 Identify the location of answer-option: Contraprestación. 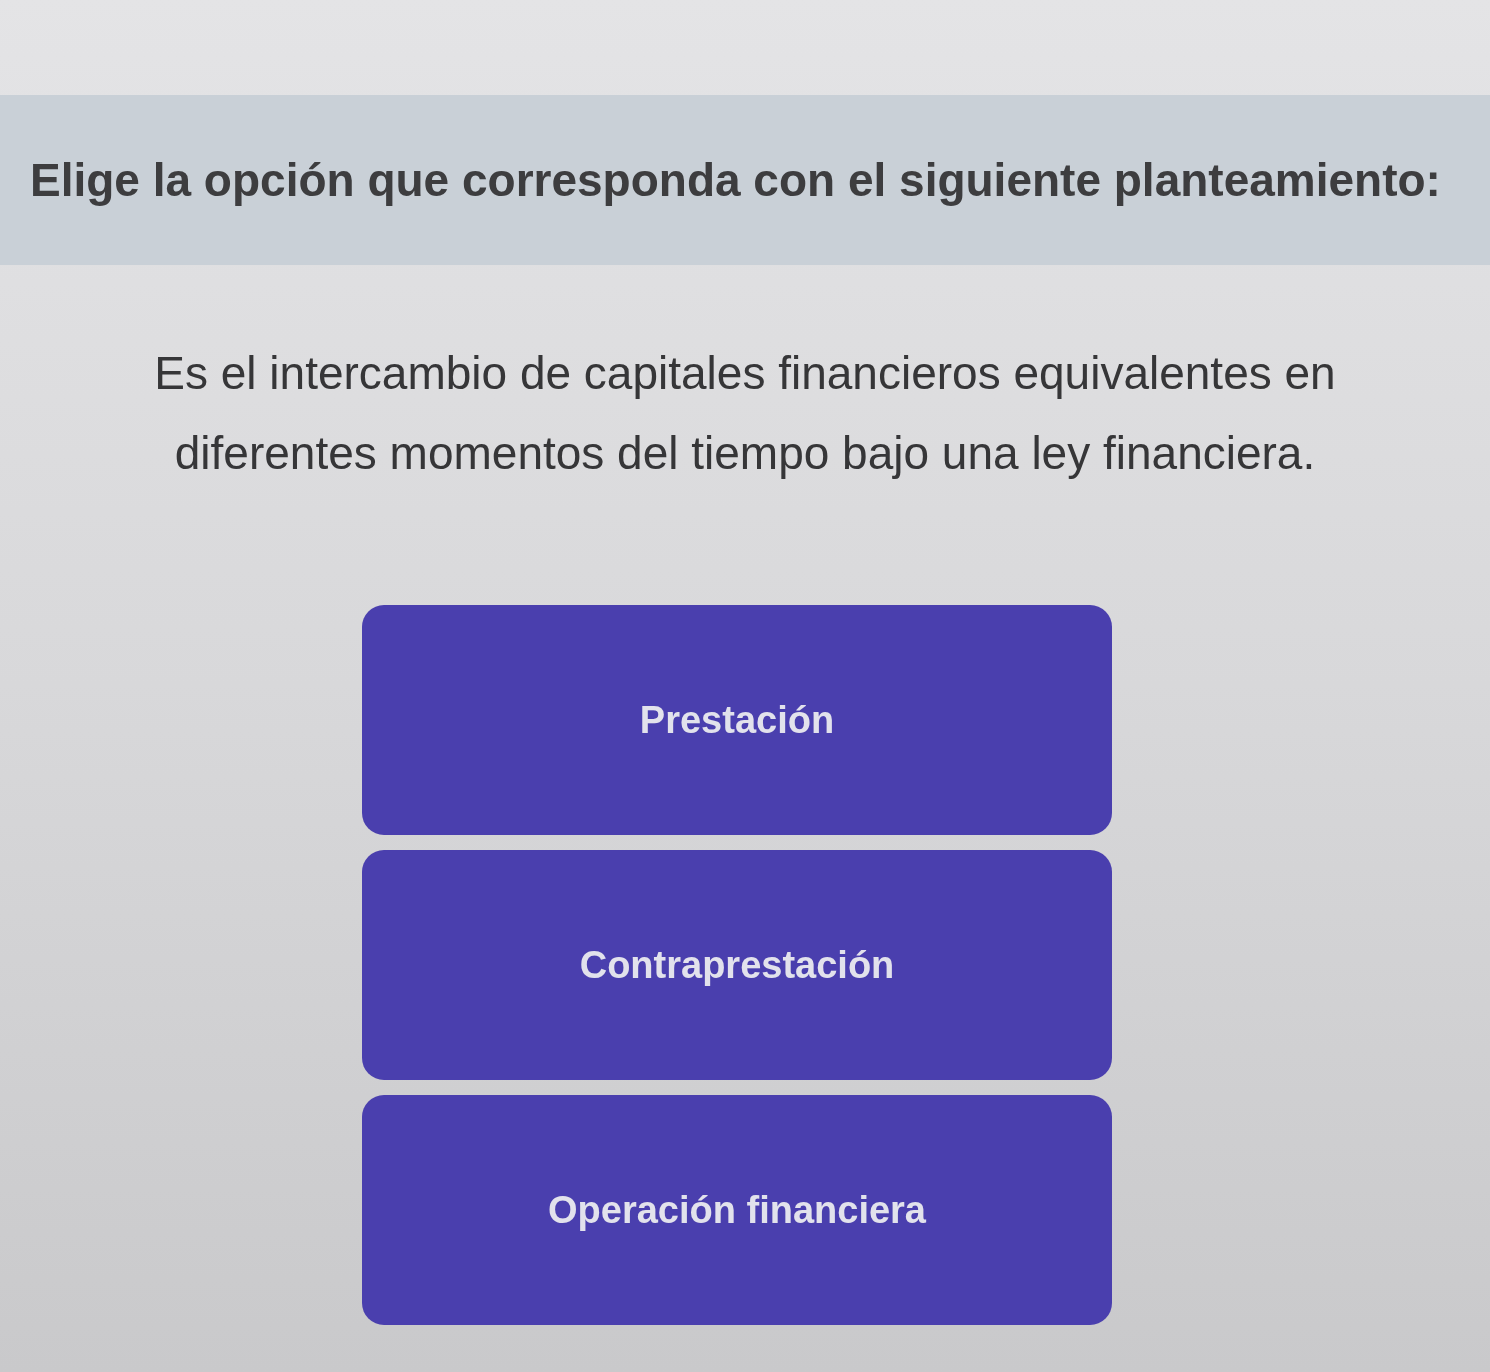
(737, 965).